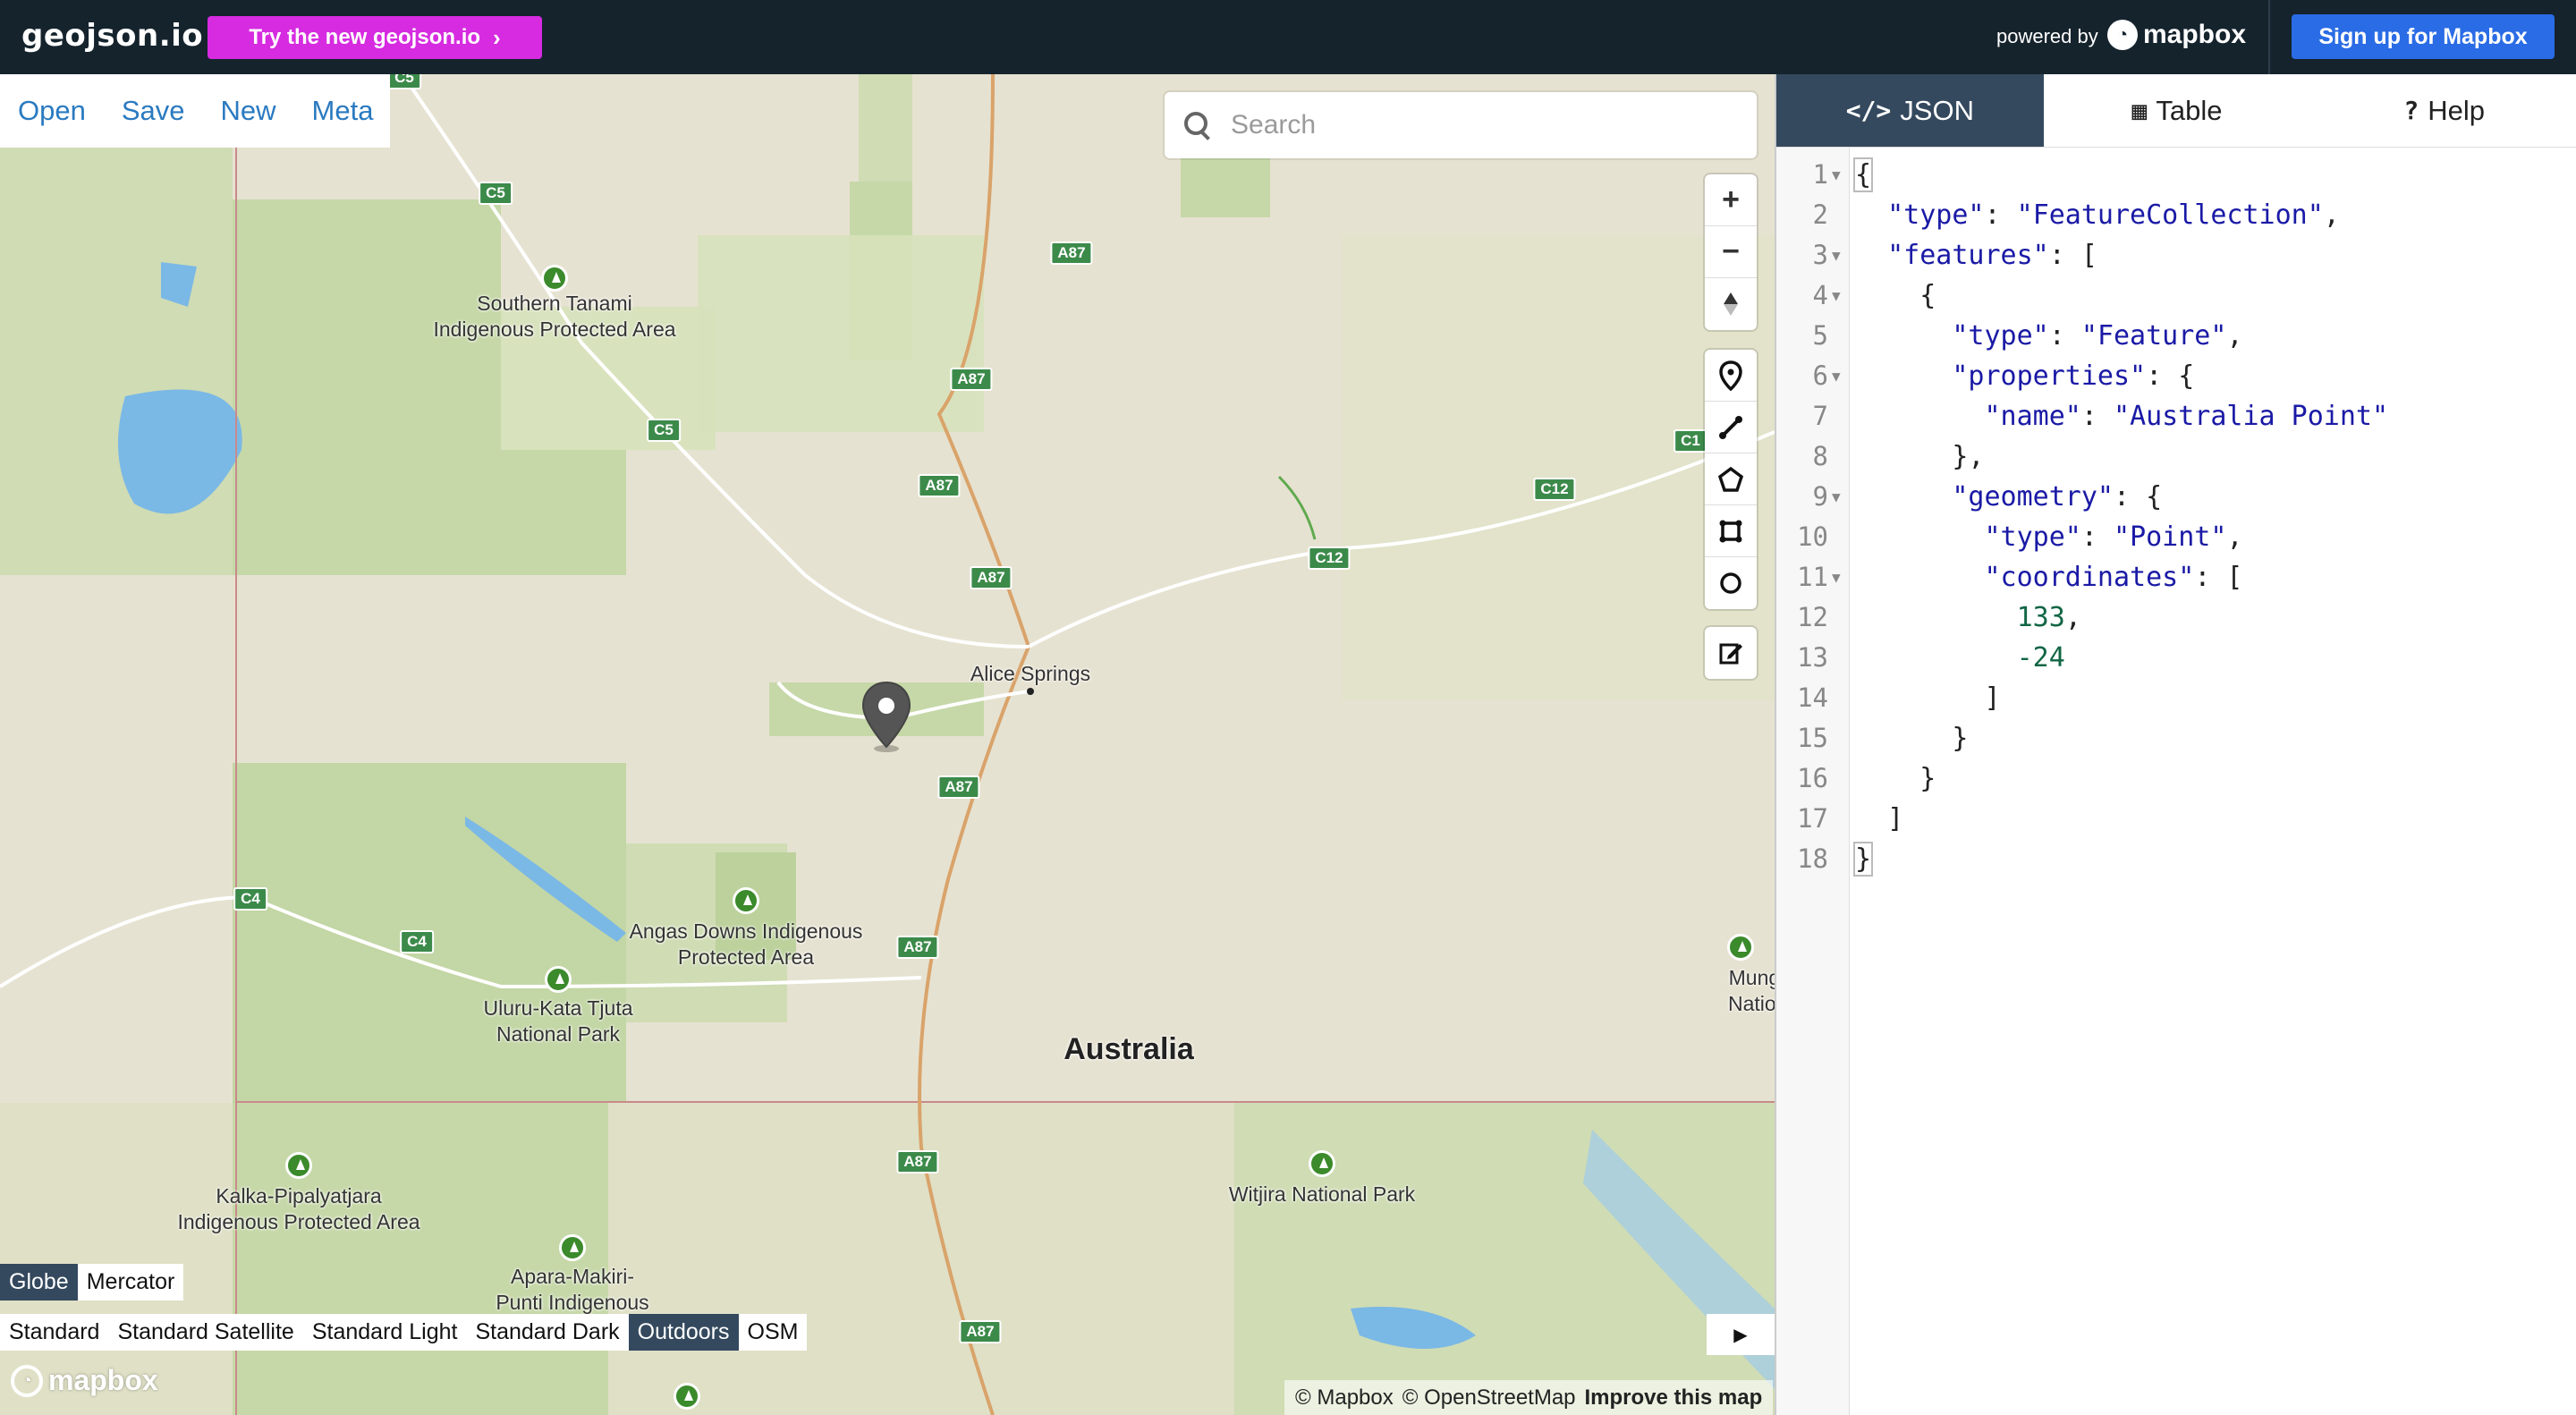 This screenshot has height=1415, width=2576. I want to click on road-shield: C4, so click(417, 942).